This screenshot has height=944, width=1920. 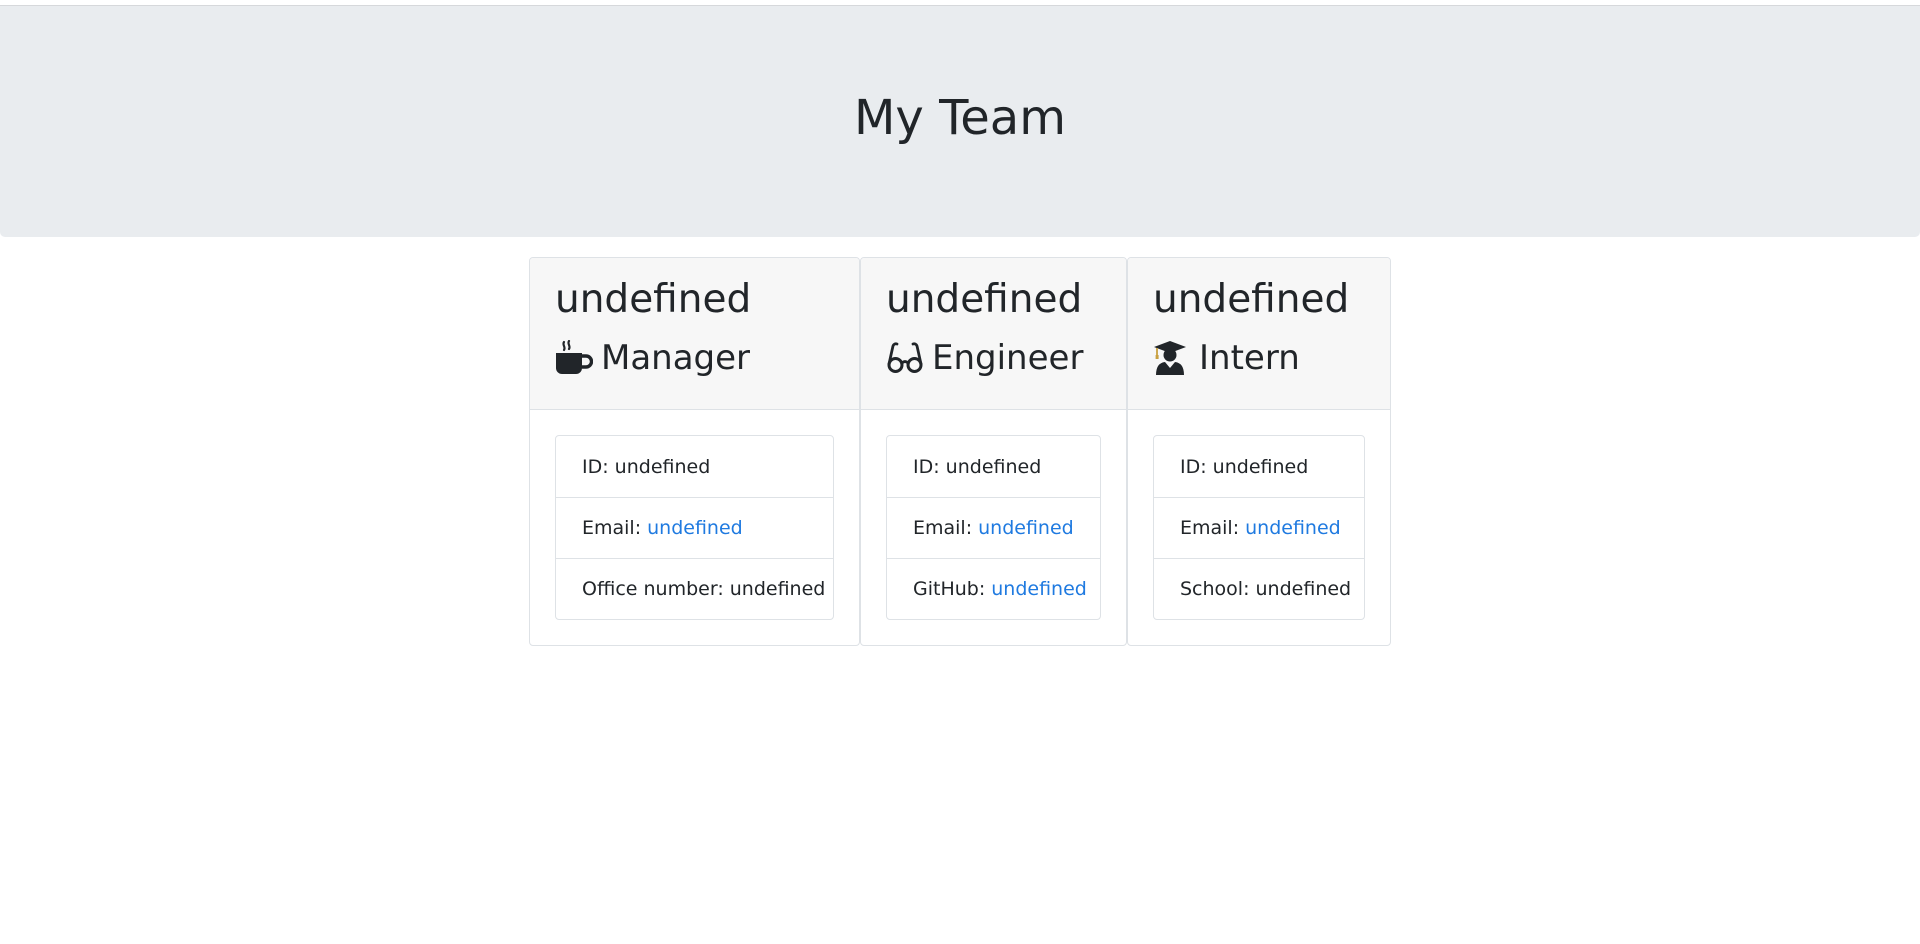 I want to click on employee-role: Manager, so click(x=652, y=358).